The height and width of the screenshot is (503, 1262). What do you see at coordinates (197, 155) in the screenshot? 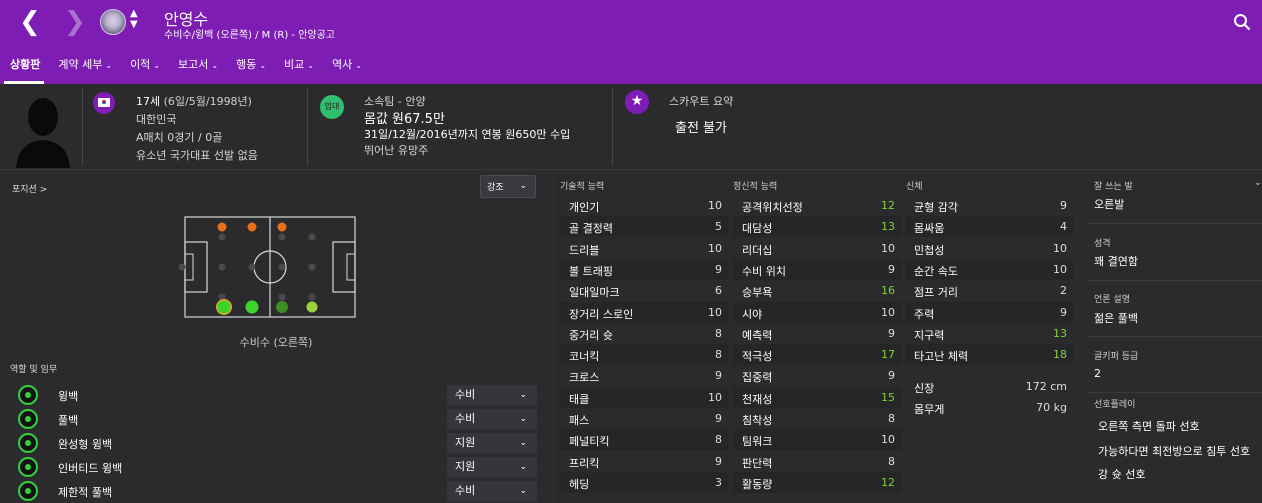
I see `youth-caps-text: 유소년 국가대표 선발 없음` at bounding box center [197, 155].